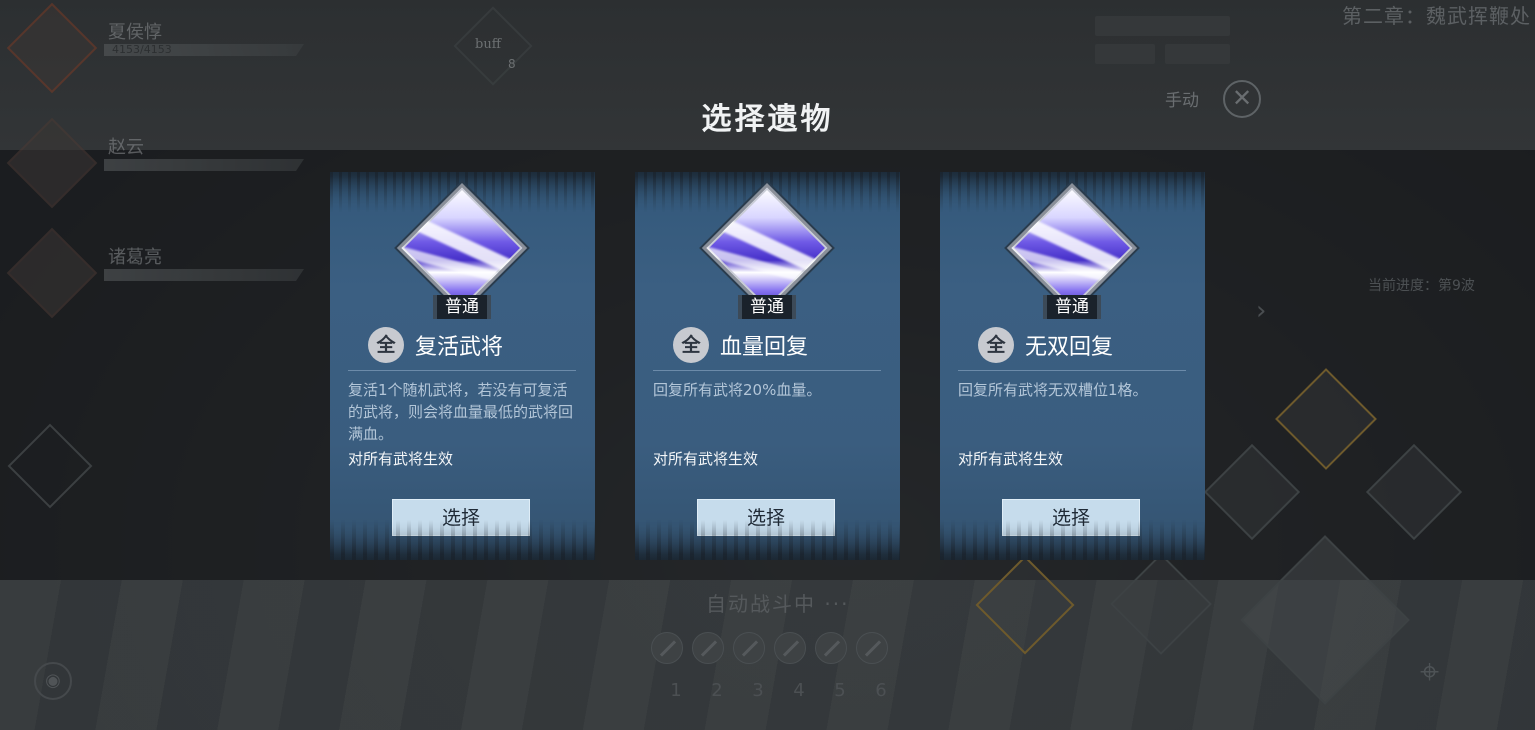  Describe the element at coordinates (459, 347) in the screenshot. I see `relic-name: 复活武将` at that location.